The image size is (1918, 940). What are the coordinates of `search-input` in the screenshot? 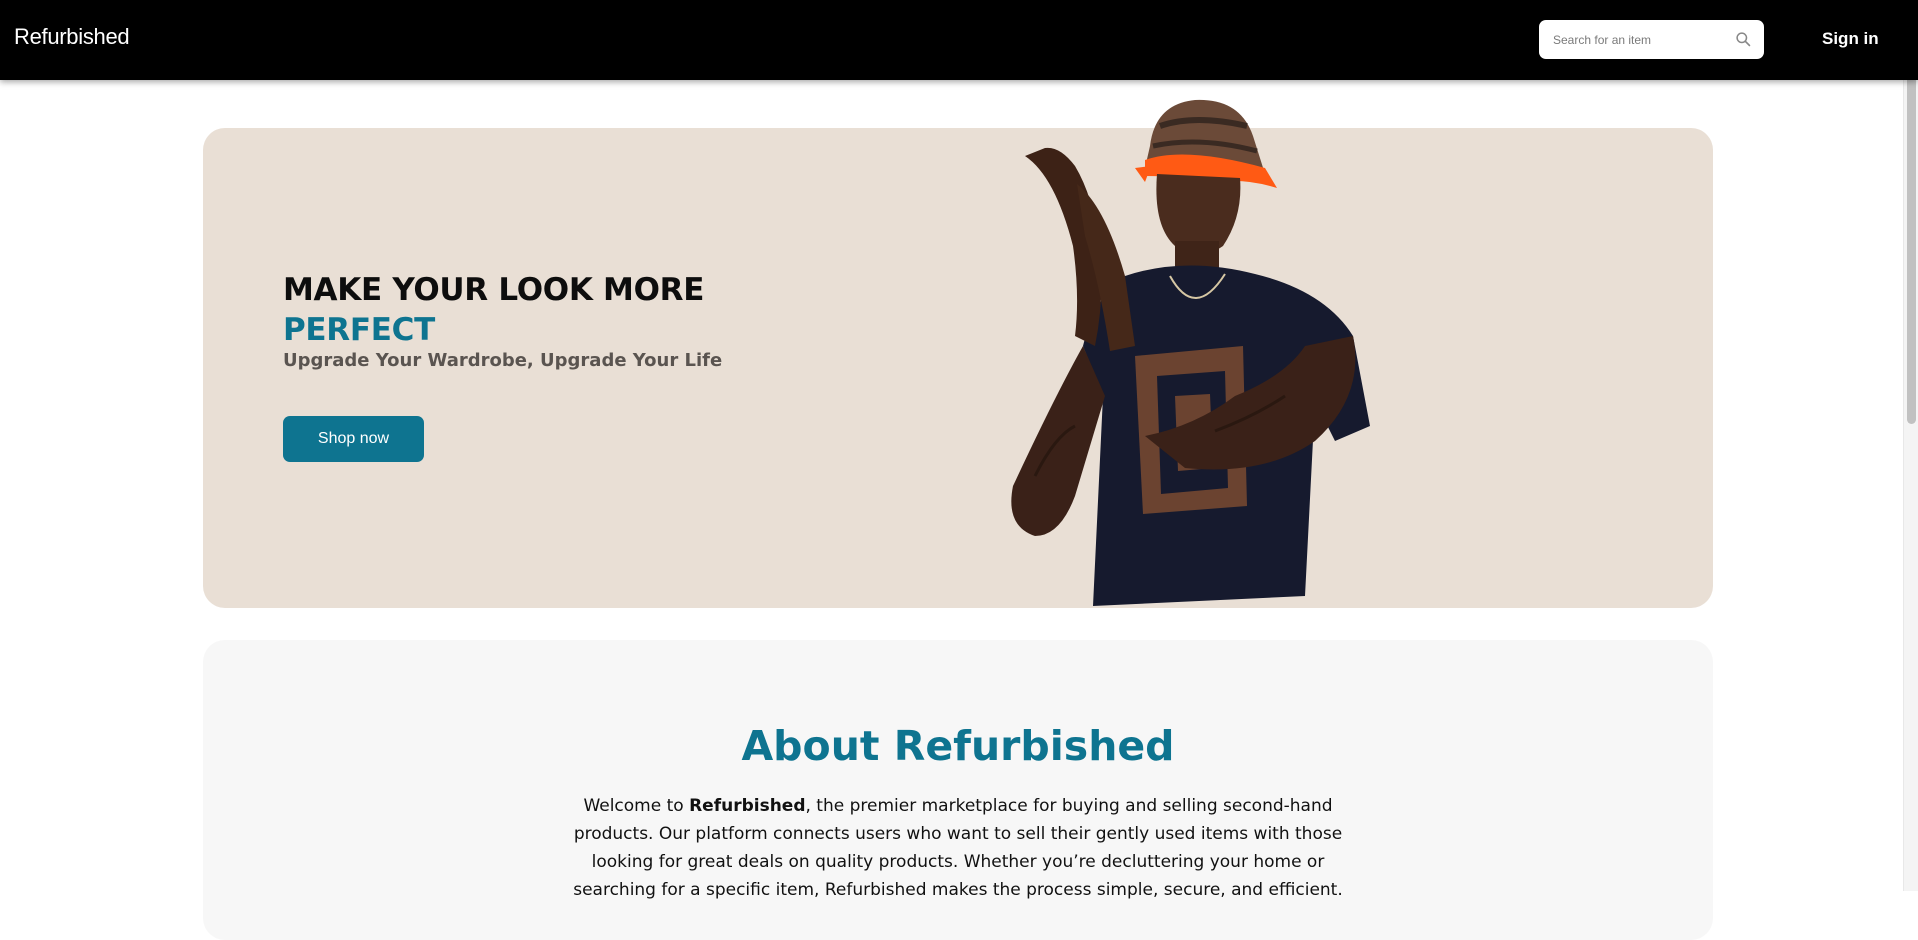 It's located at (1638, 40).